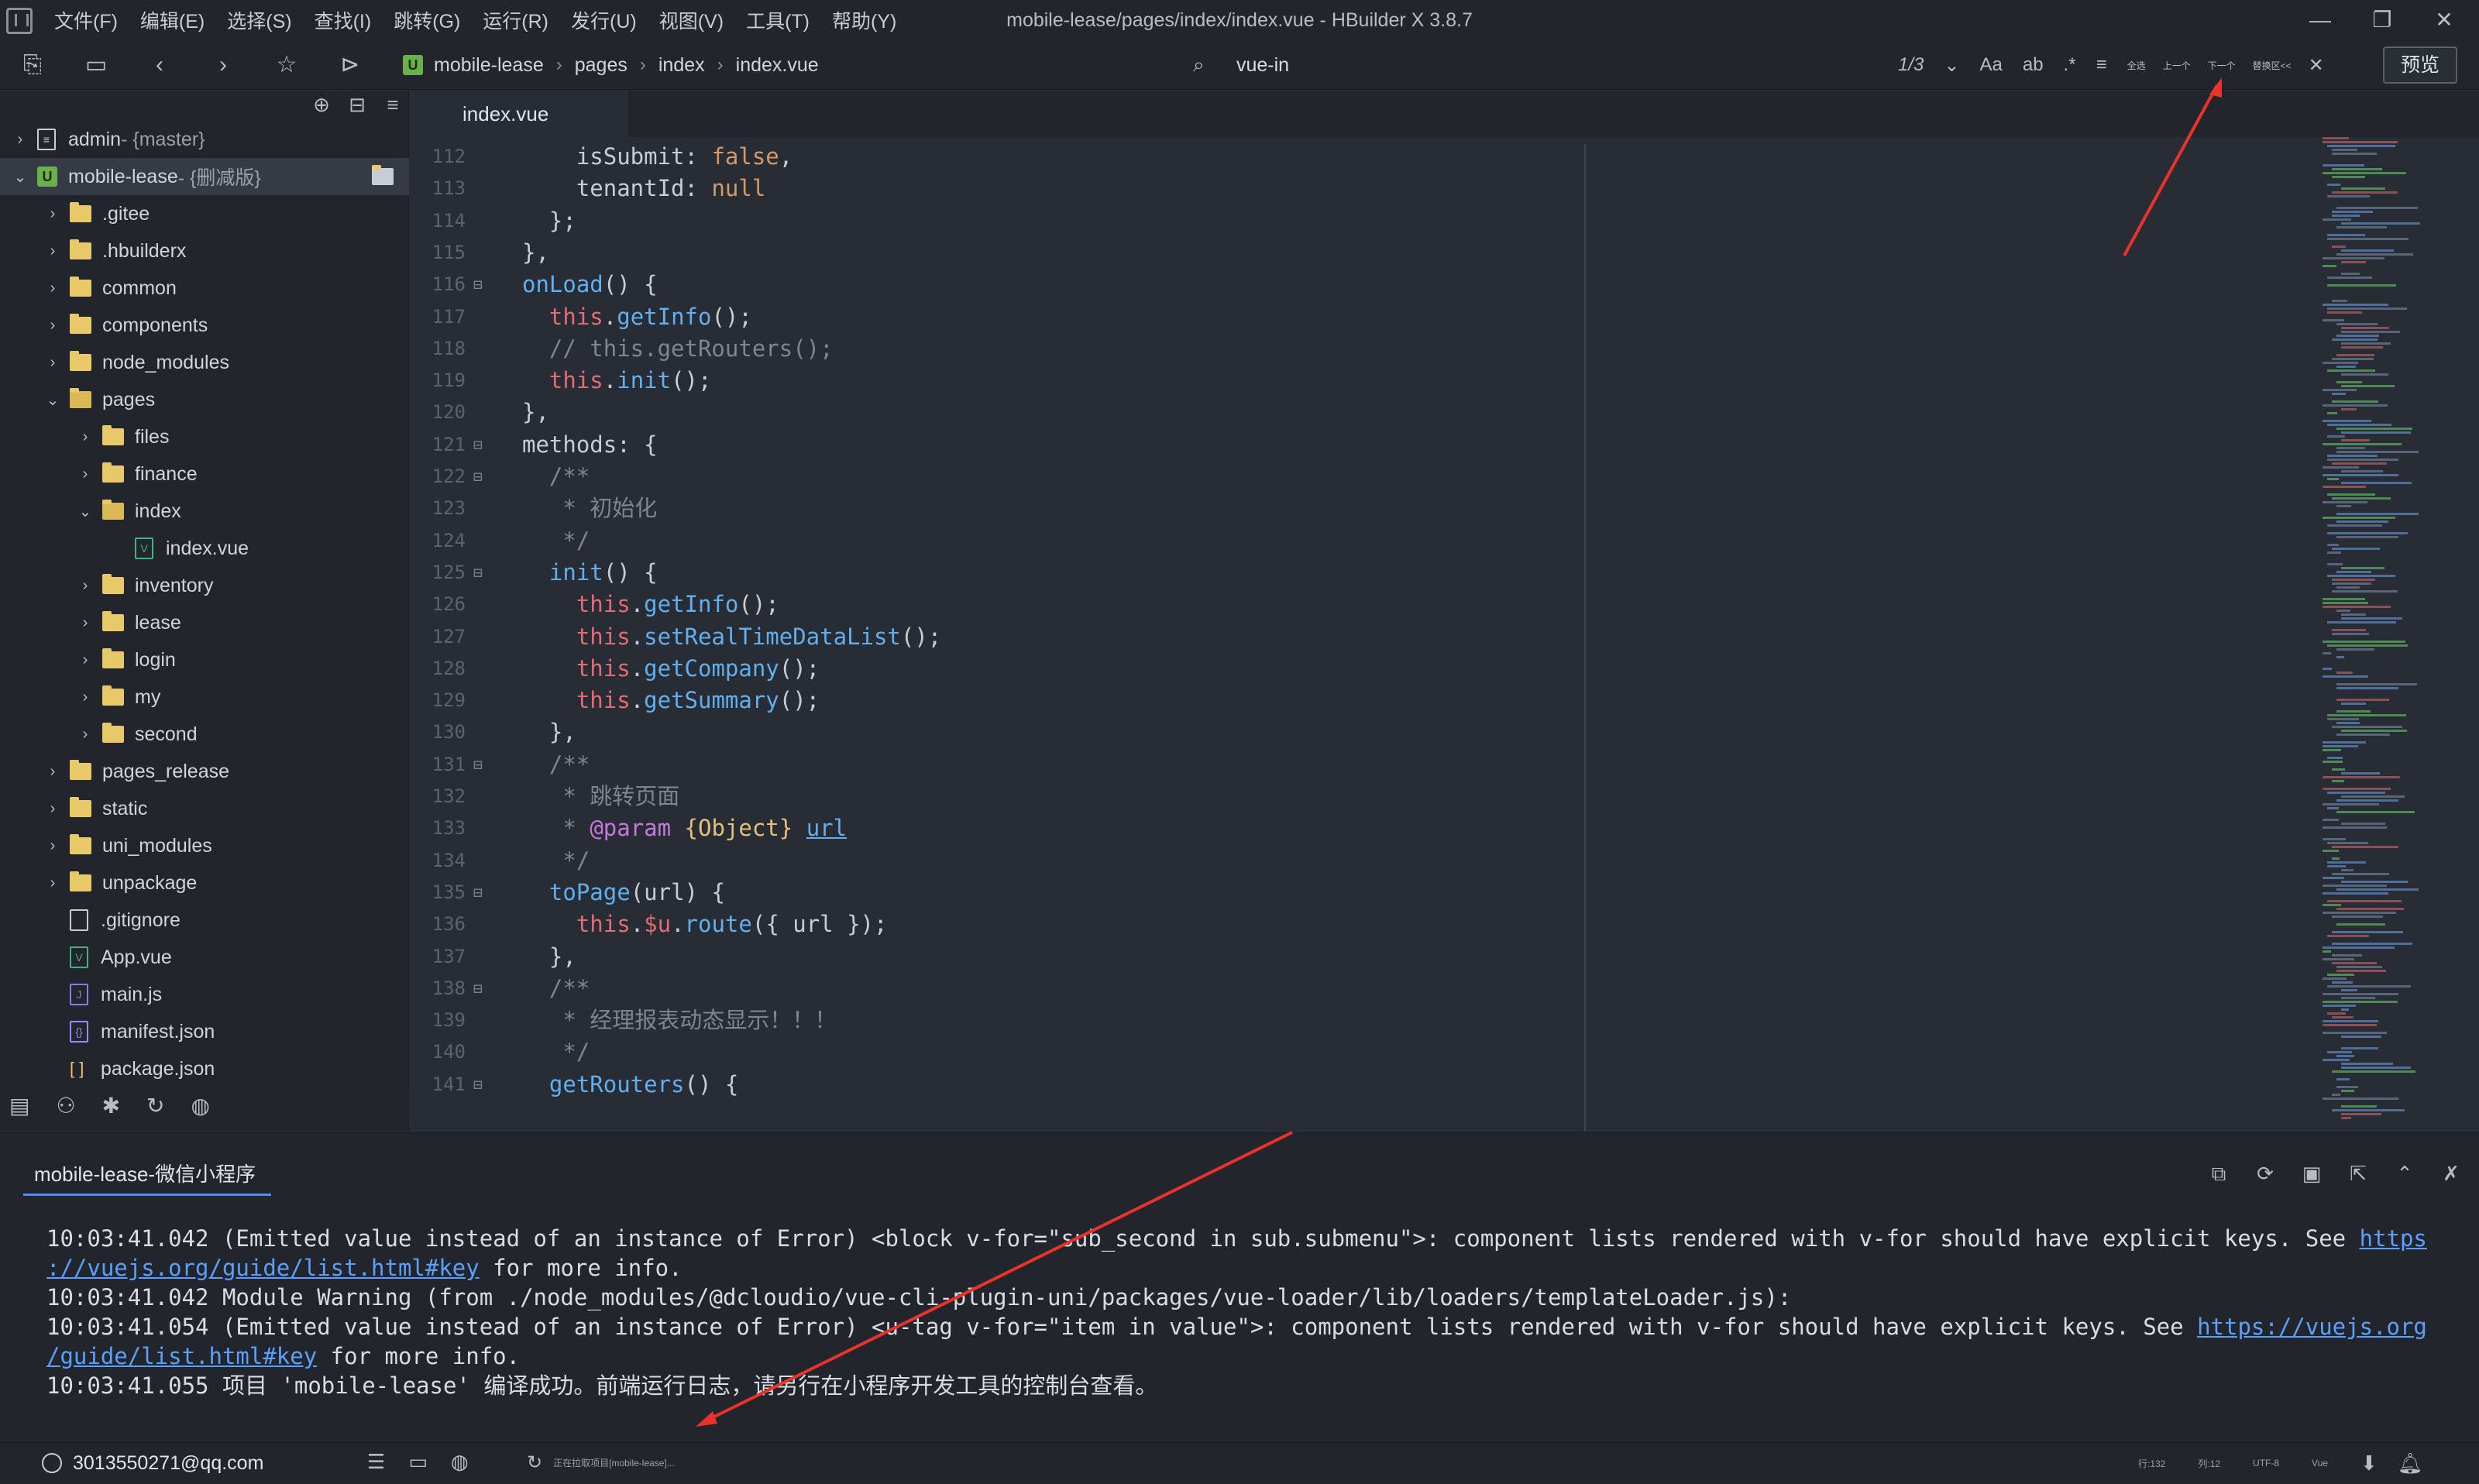 Image resolution: width=2479 pixels, height=1484 pixels. Describe the element at coordinates (2312, 1327) in the screenshot. I see `log-link: https://vuejs.org` at that location.